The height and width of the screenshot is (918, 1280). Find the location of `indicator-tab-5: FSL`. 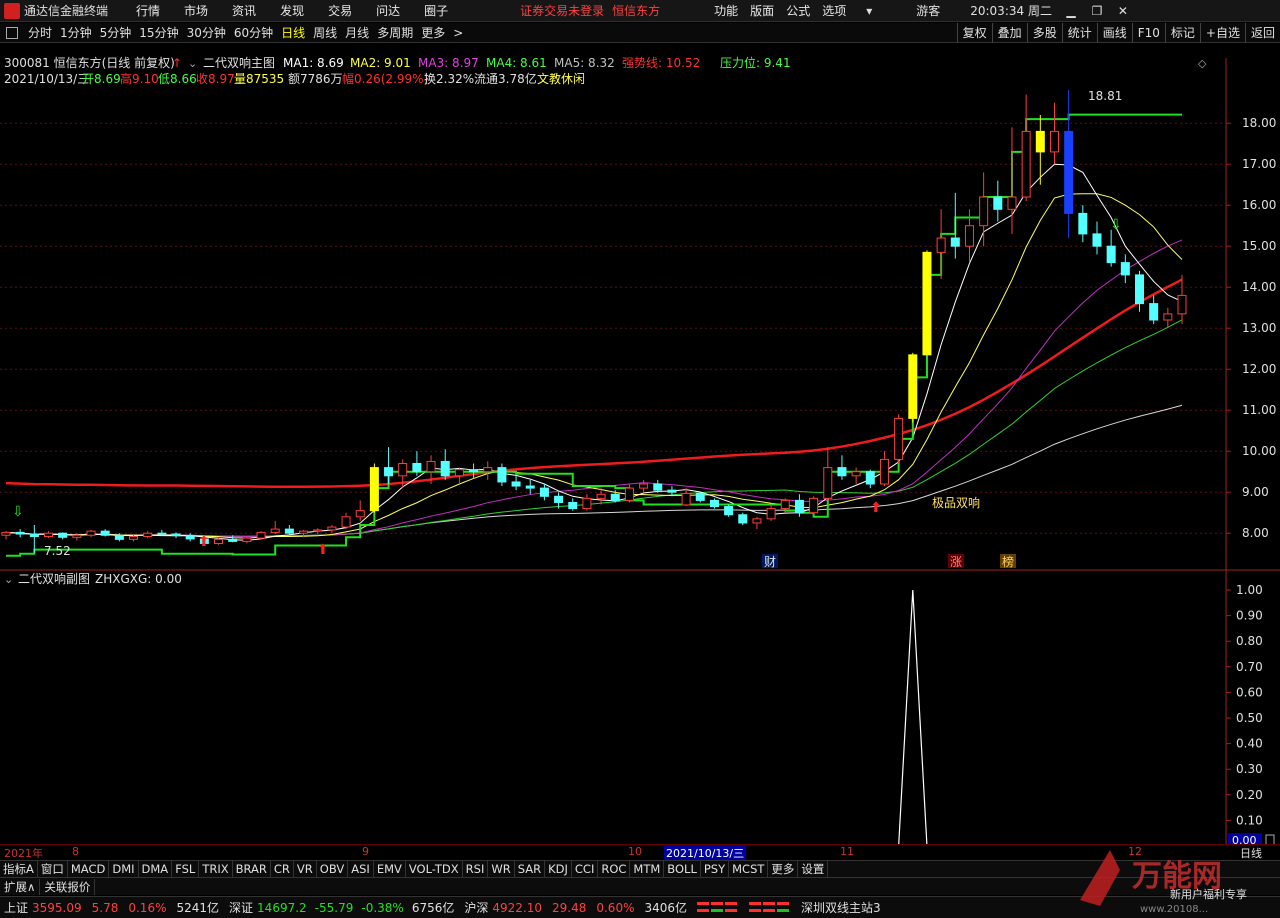

indicator-tab-5: FSL is located at coordinates (186, 869).